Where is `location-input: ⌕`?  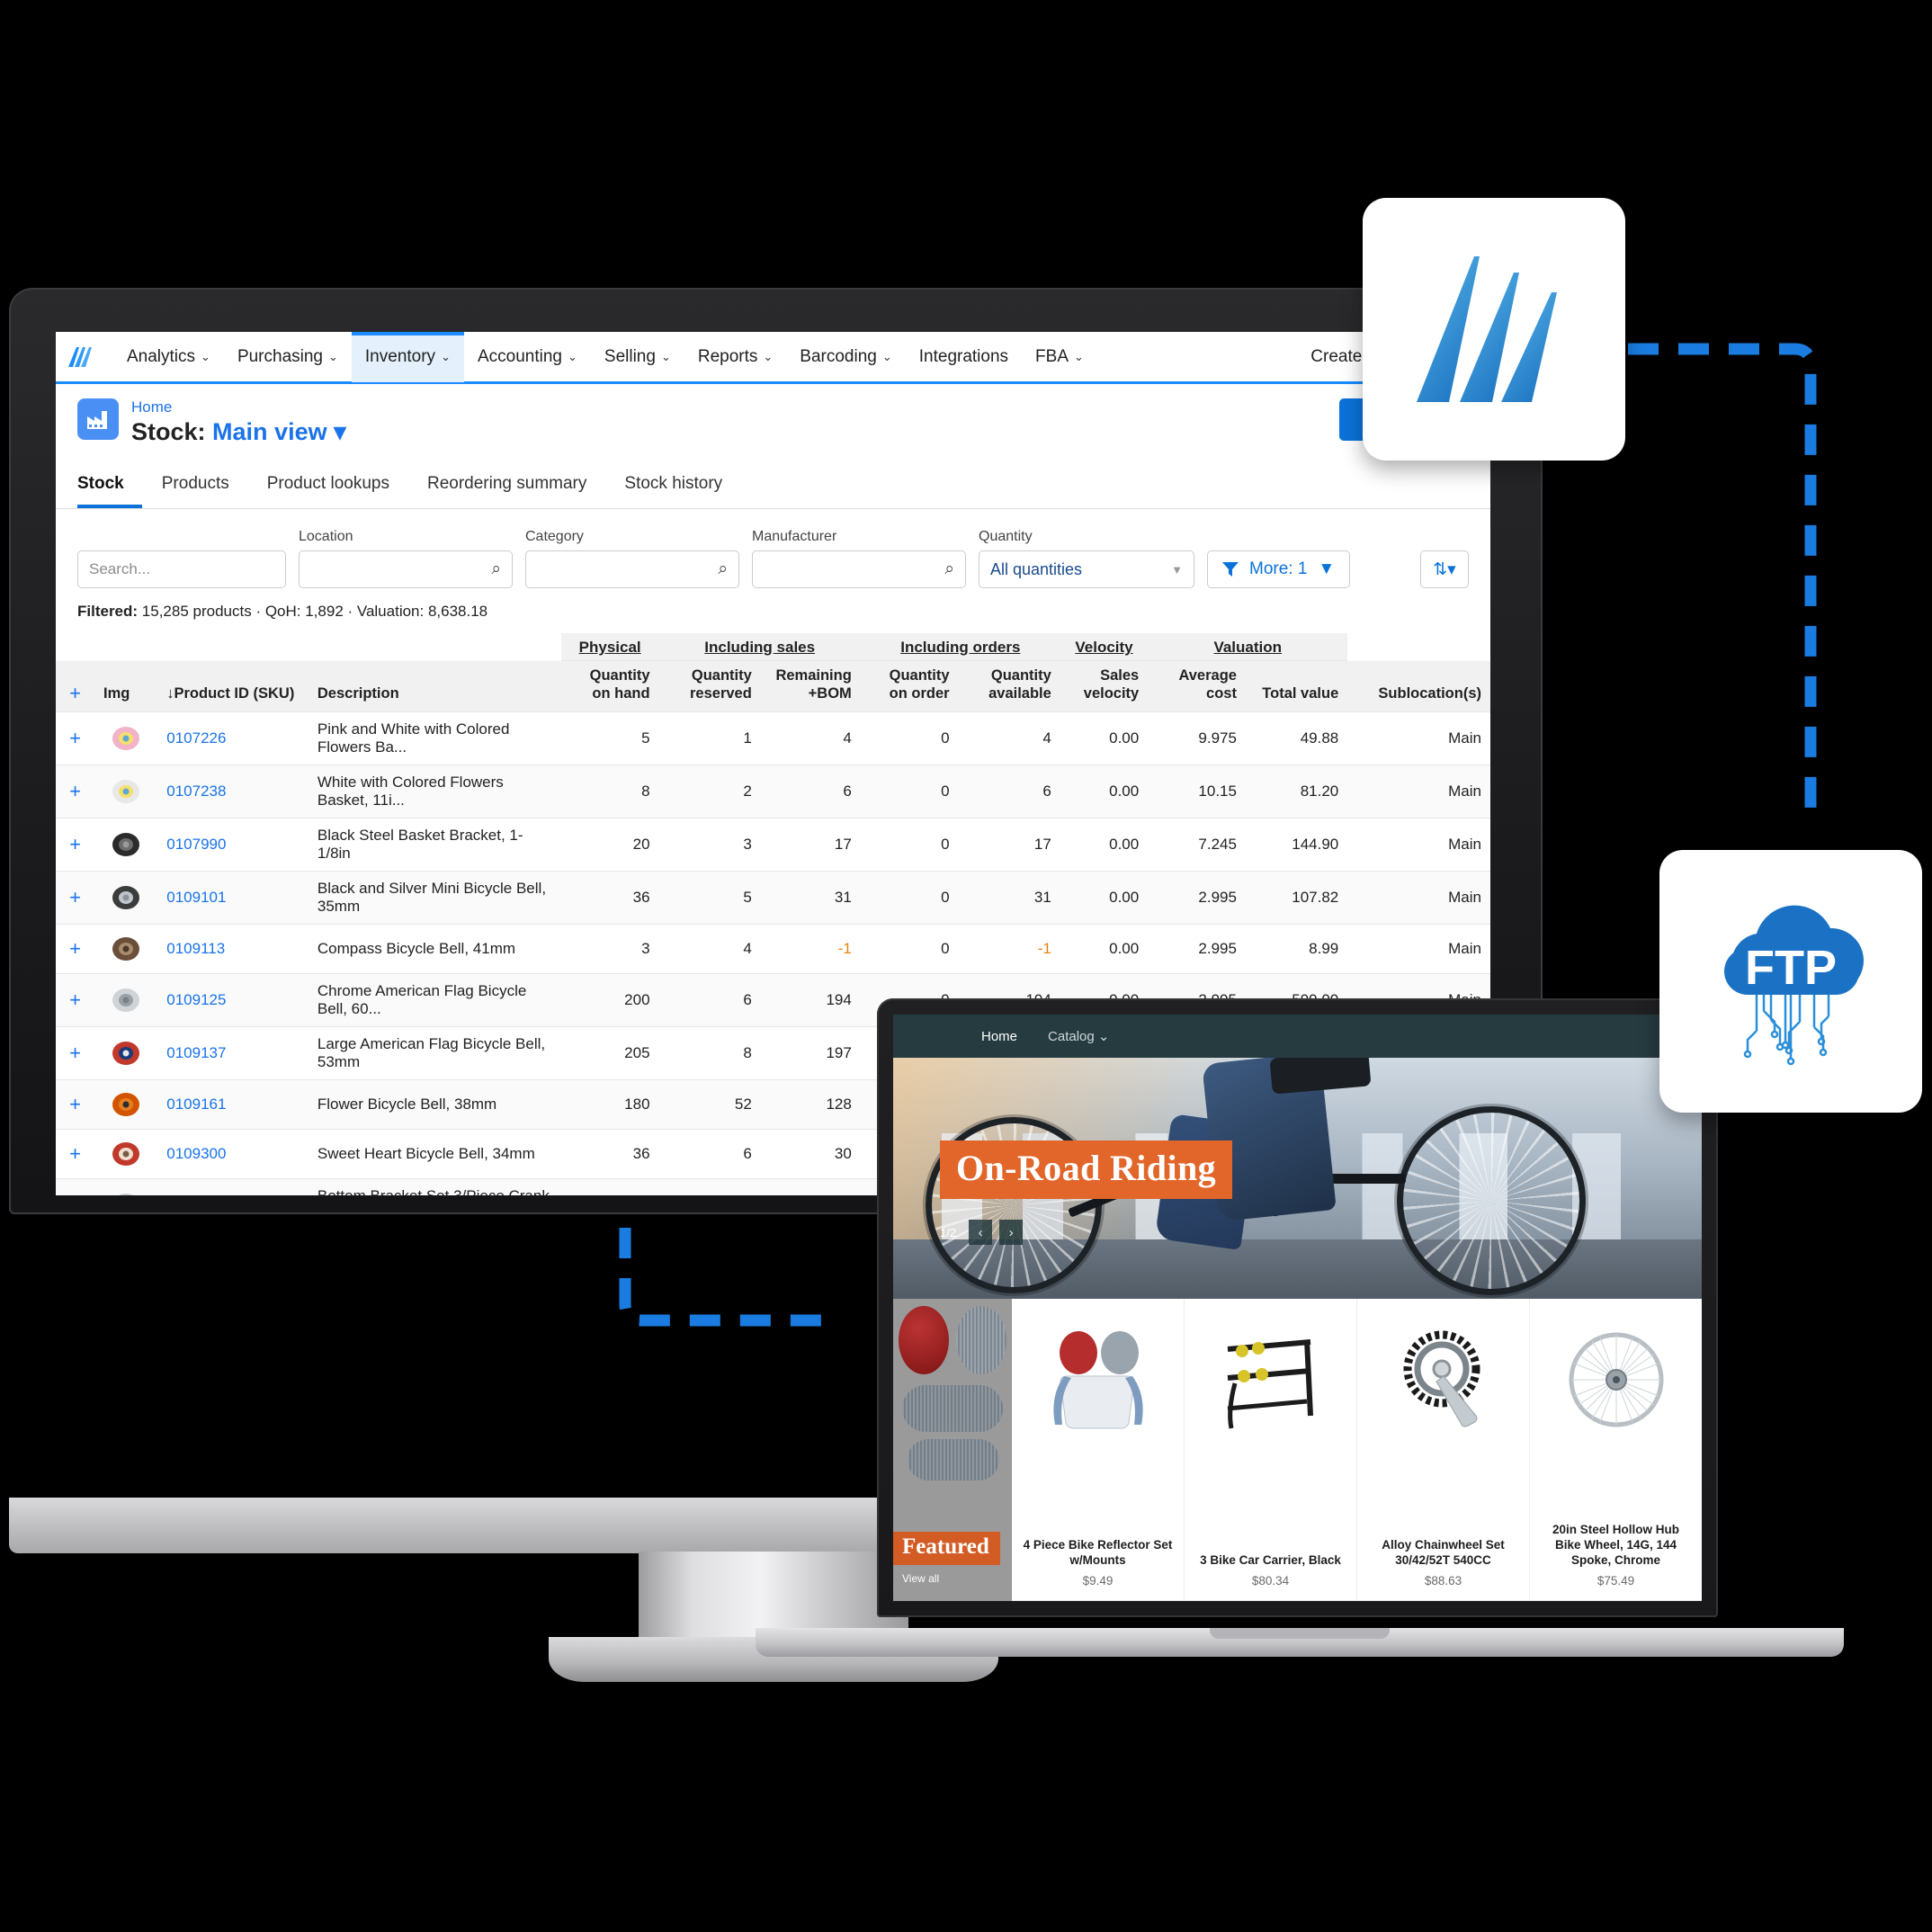 location-input: ⌕ is located at coordinates (406, 569).